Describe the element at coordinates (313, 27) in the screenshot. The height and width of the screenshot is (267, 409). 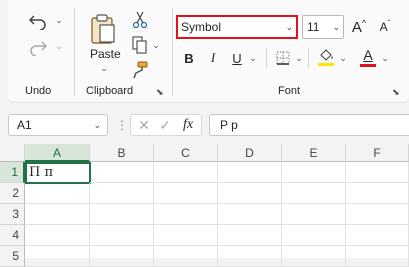
I see `font-size-value: 11` at that location.